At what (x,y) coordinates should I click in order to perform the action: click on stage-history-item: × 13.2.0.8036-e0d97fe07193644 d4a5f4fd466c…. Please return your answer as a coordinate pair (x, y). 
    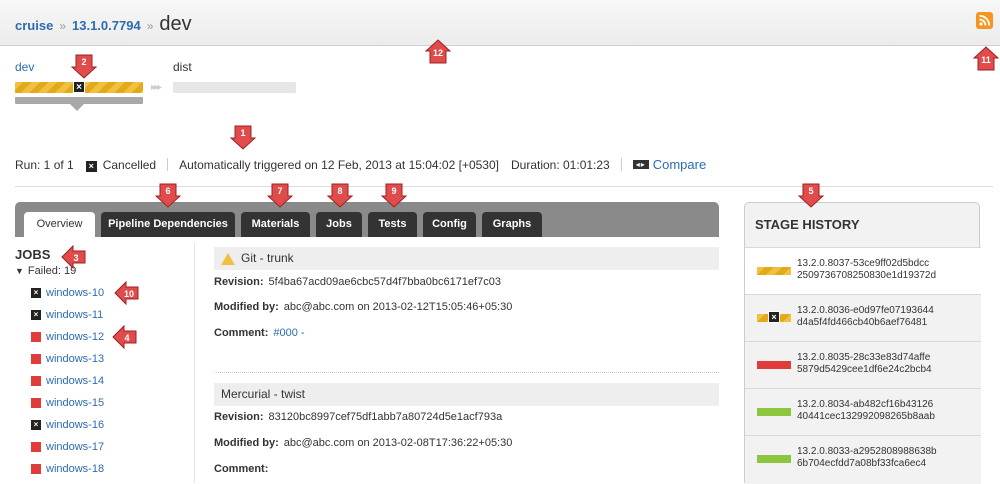
    Looking at the image, I should click on (863, 318).